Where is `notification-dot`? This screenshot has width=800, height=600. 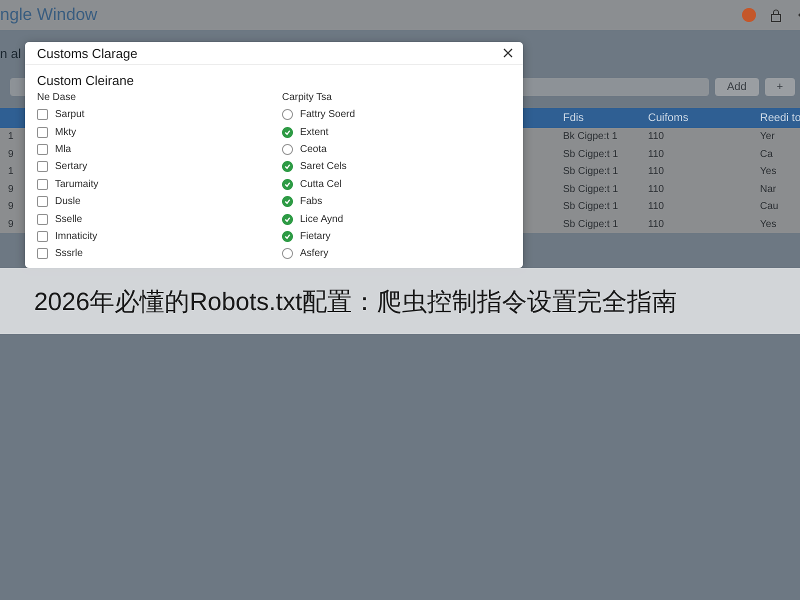
notification-dot is located at coordinates (749, 15).